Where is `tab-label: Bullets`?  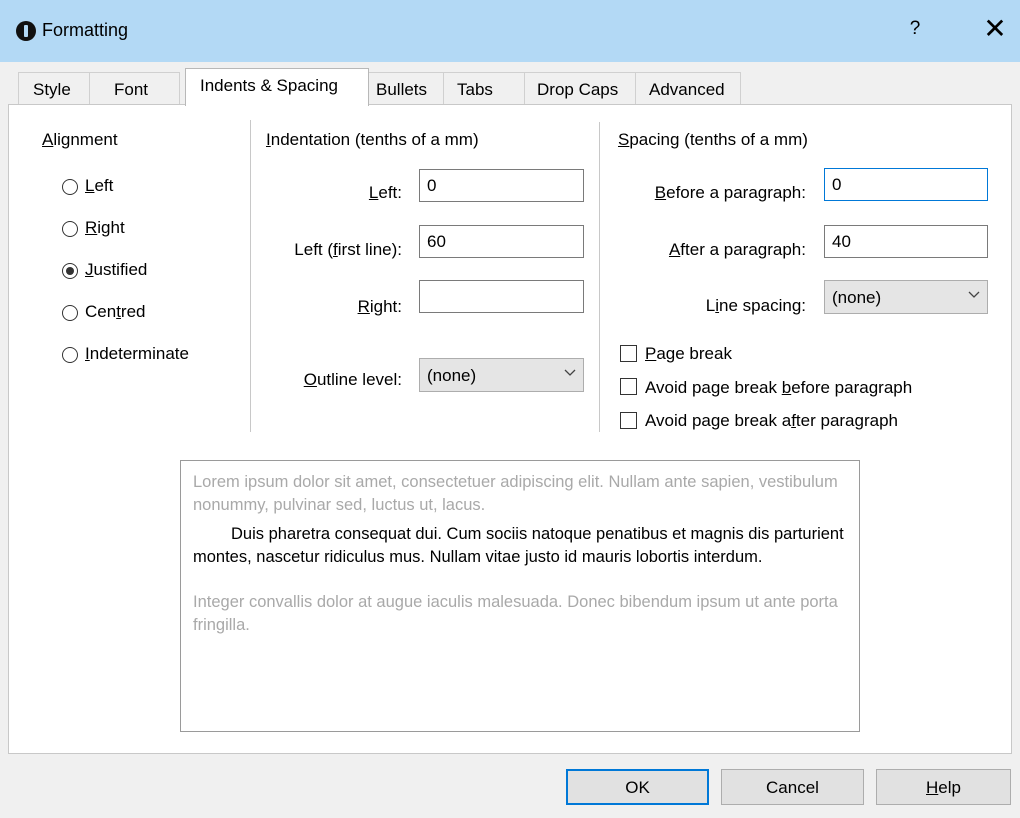 tab-label: Bullets is located at coordinates (402, 89).